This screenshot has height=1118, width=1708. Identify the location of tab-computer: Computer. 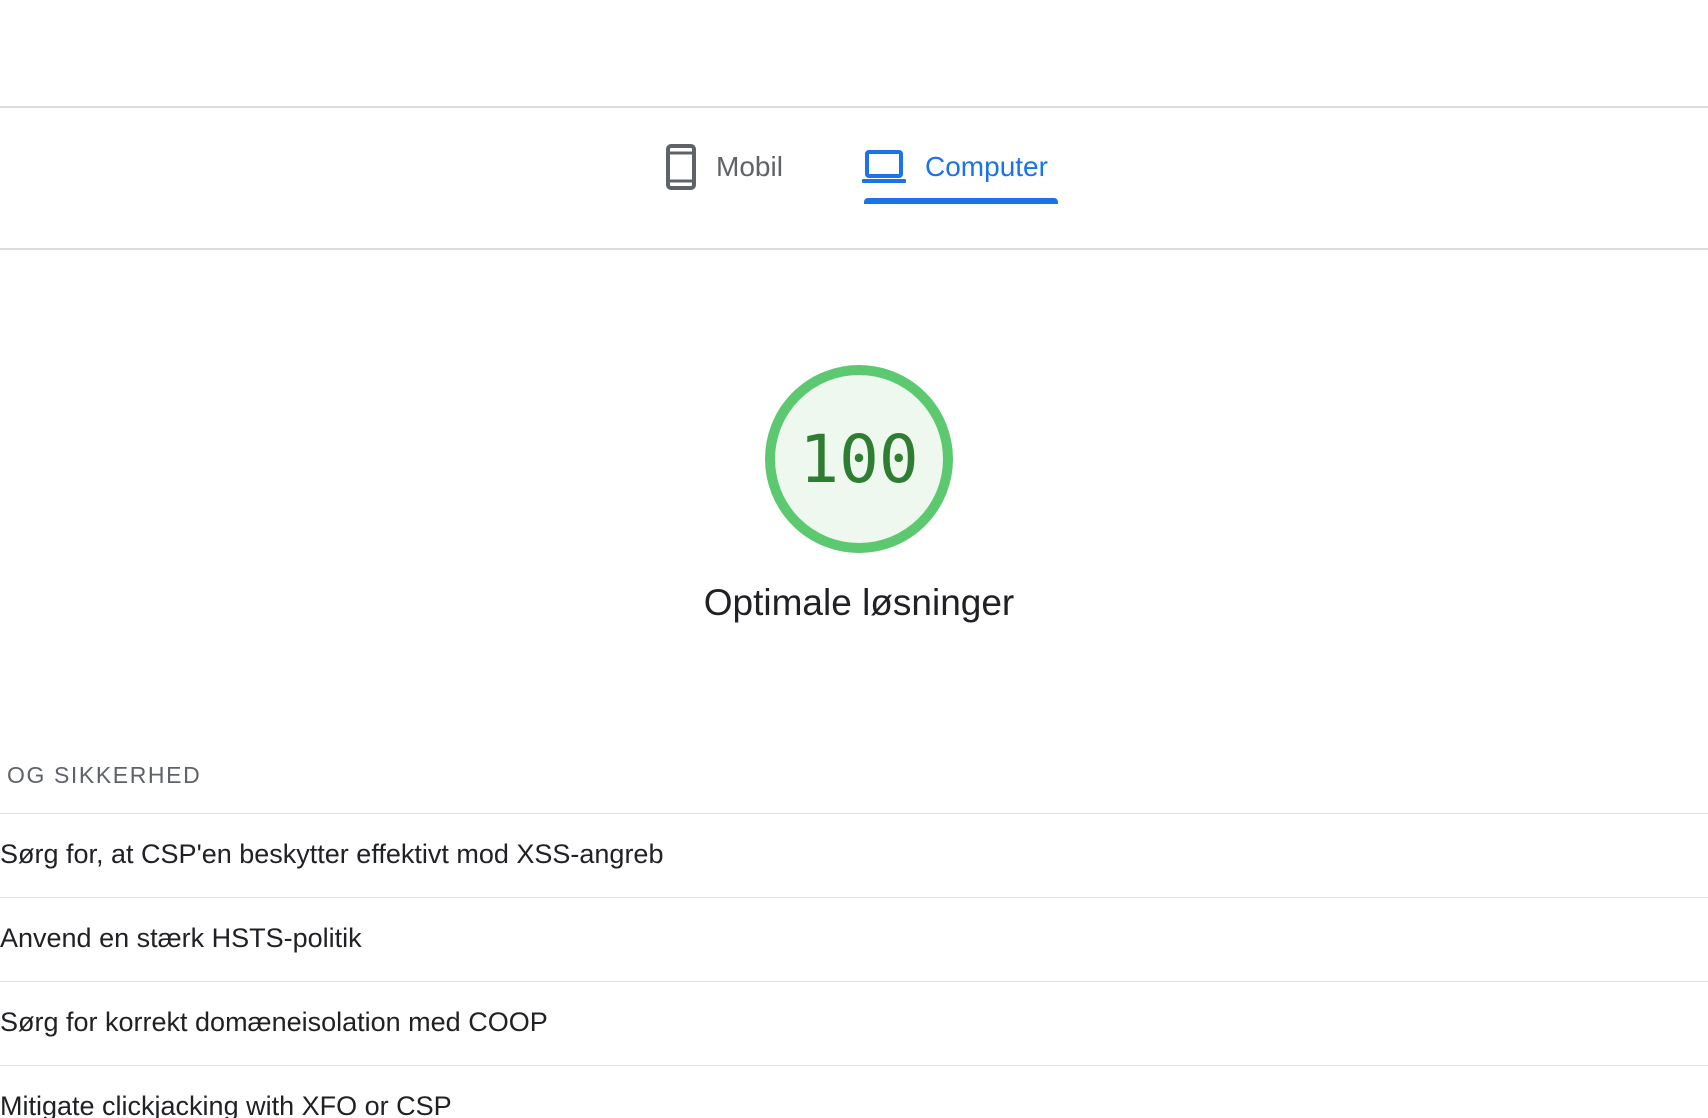
(954, 167).